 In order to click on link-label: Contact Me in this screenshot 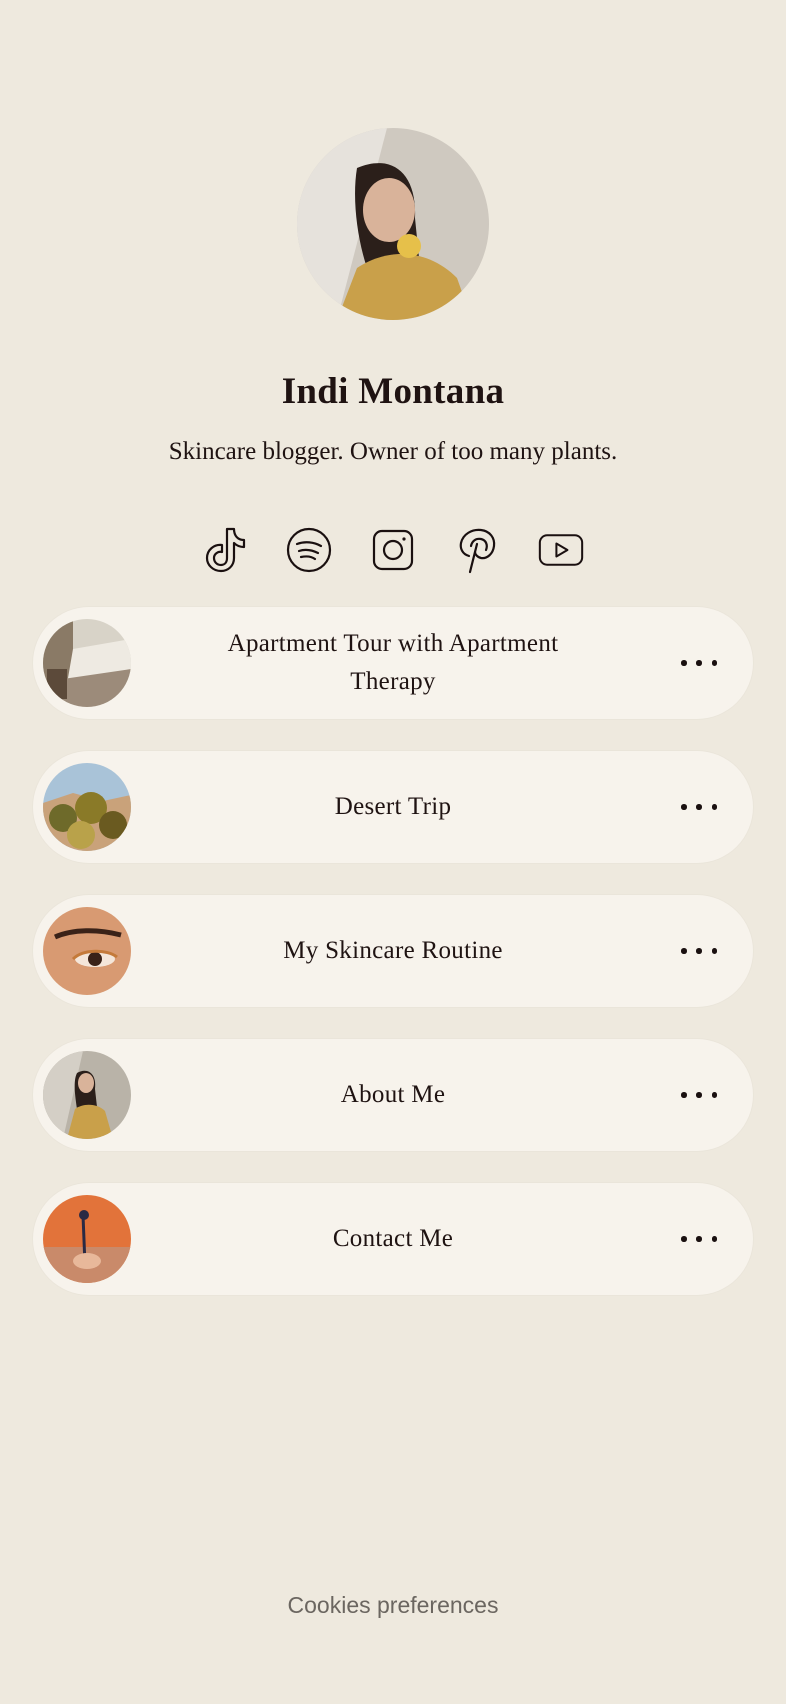, I will do `click(393, 1238)`.